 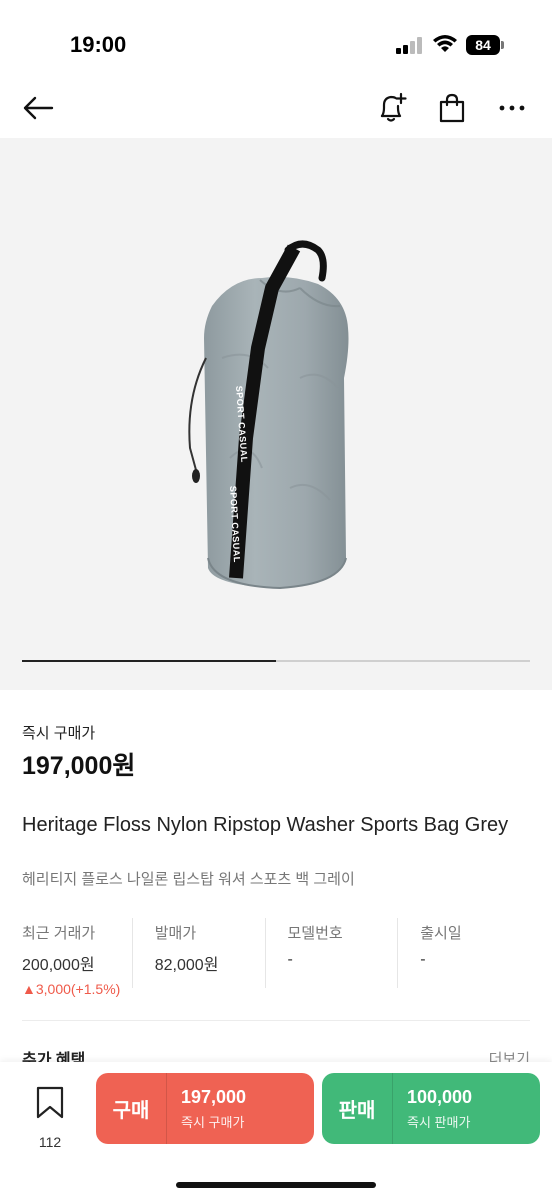 What do you see at coordinates (439, 1122) in the screenshot?
I see `sell-price-caption: 즉시 판매가` at bounding box center [439, 1122].